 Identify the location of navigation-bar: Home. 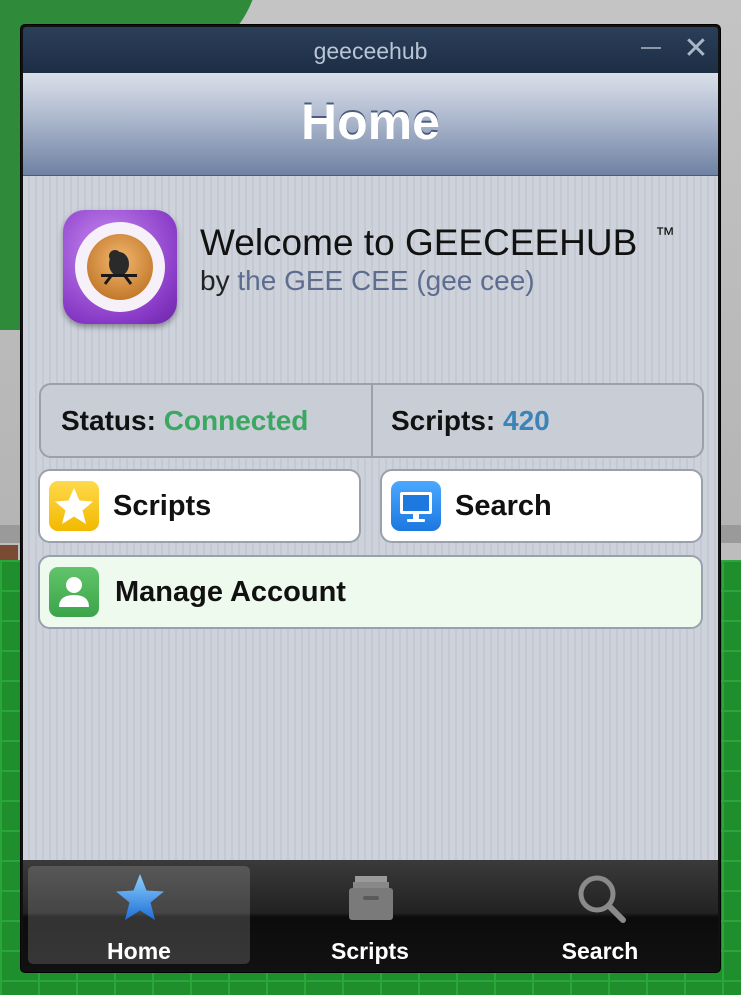
(370, 124).